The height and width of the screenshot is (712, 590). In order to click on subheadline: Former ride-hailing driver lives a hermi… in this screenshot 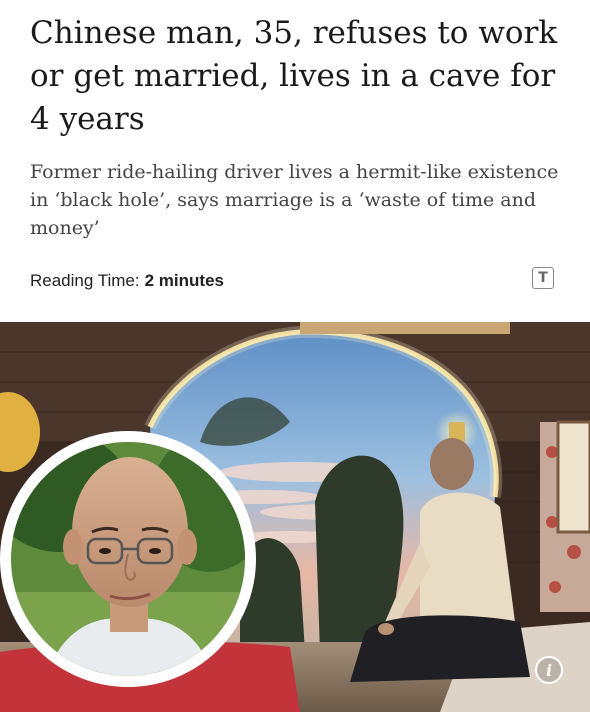, I will do `click(294, 200)`.